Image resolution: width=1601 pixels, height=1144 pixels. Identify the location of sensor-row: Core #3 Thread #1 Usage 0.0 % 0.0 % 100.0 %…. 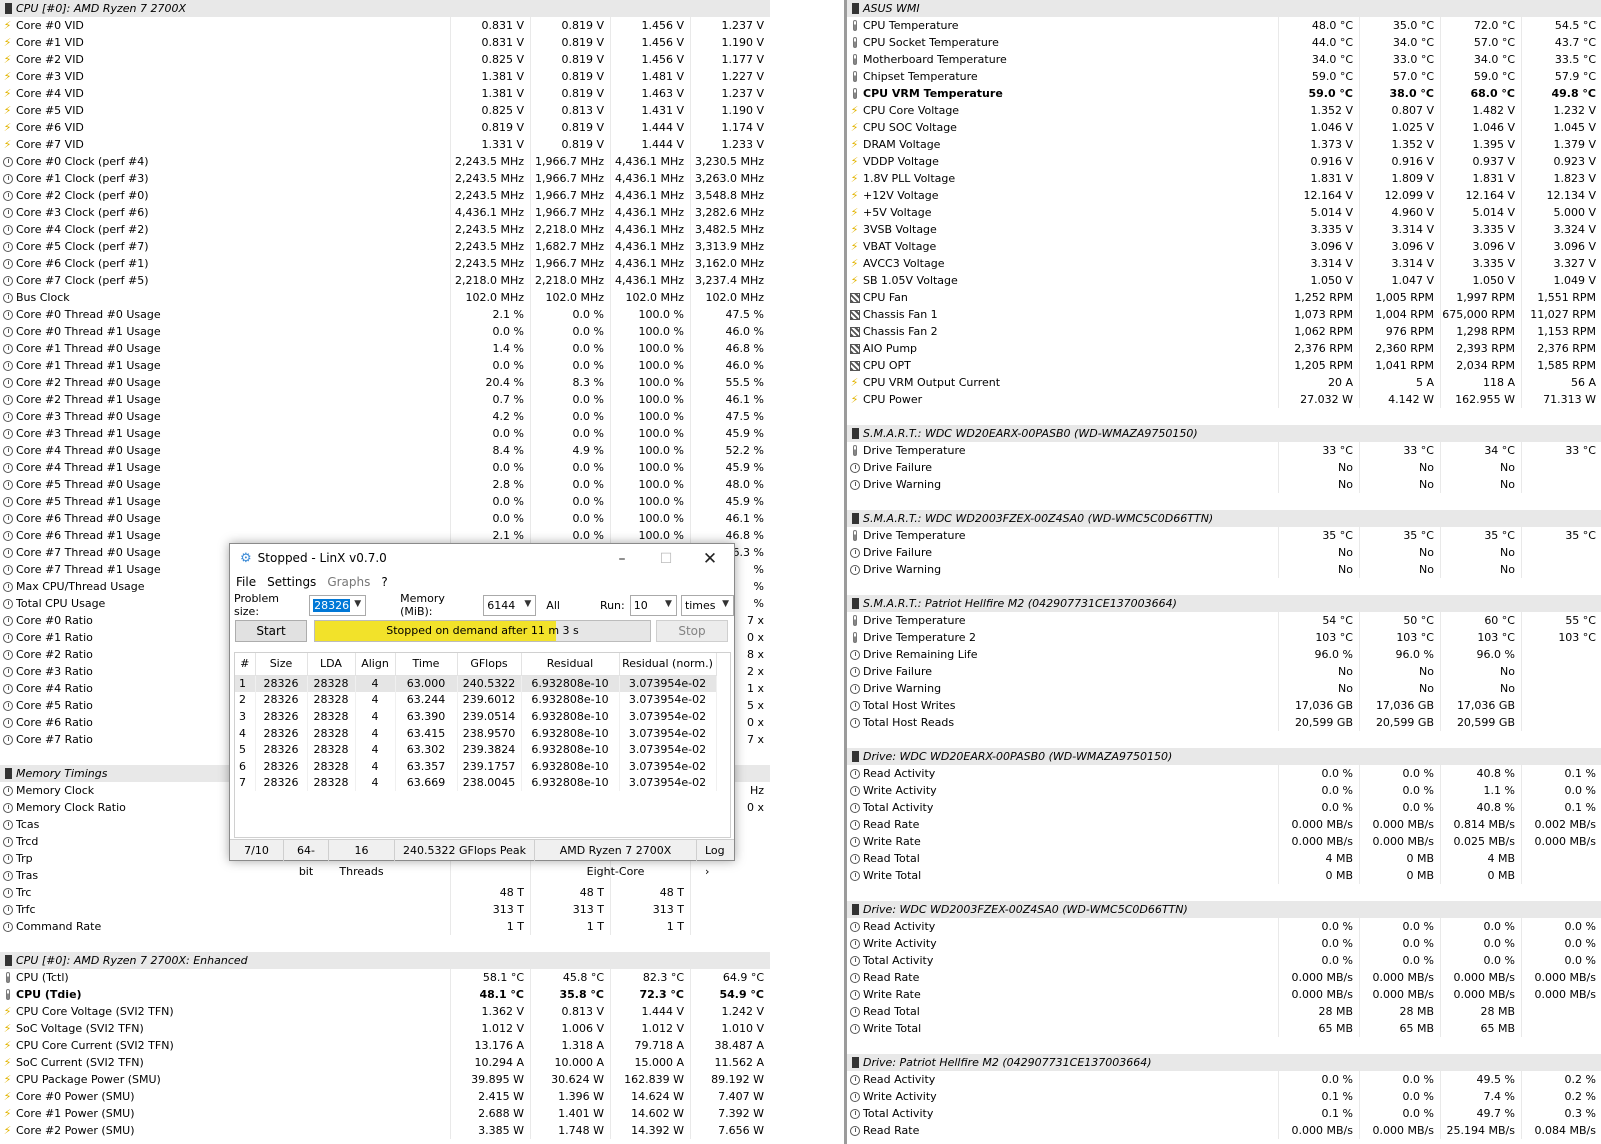
(385, 433).